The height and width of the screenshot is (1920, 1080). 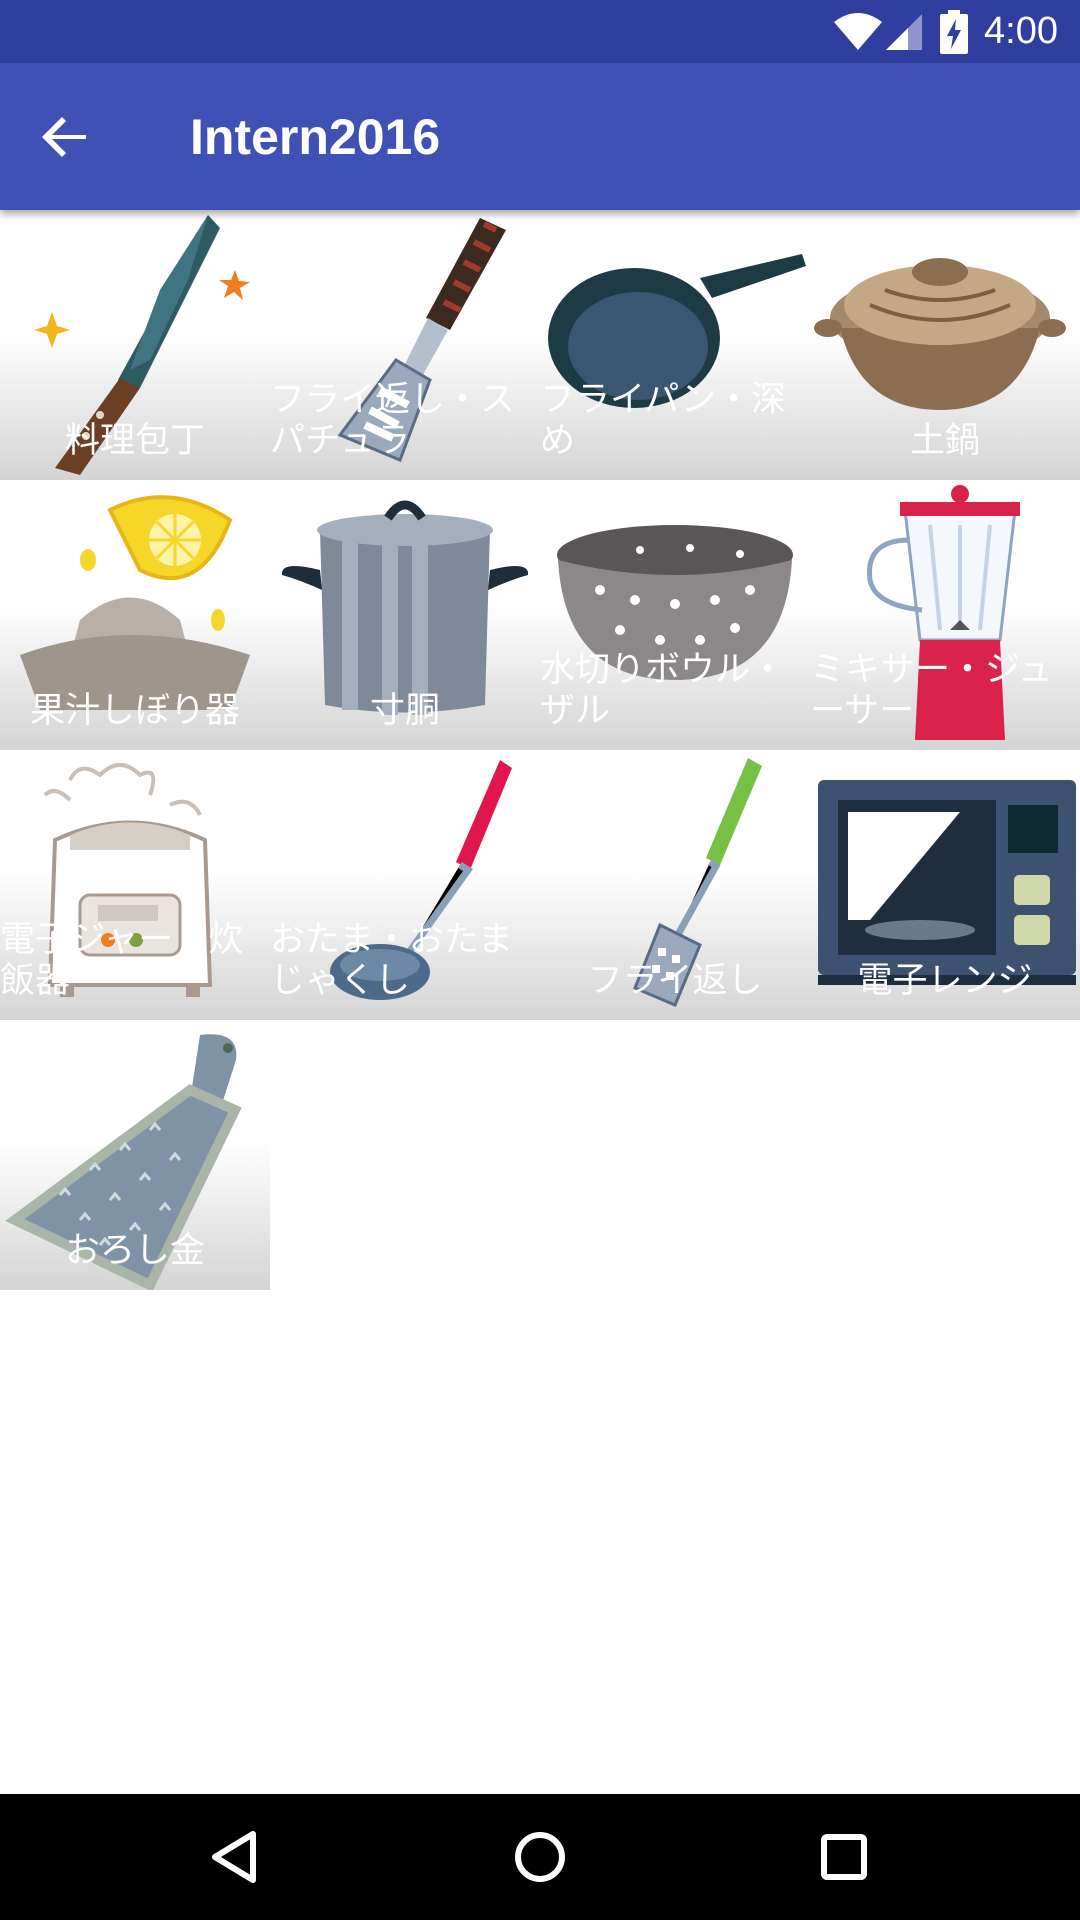 What do you see at coordinates (315, 137) in the screenshot?
I see `page-title: Intern2016` at bounding box center [315, 137].